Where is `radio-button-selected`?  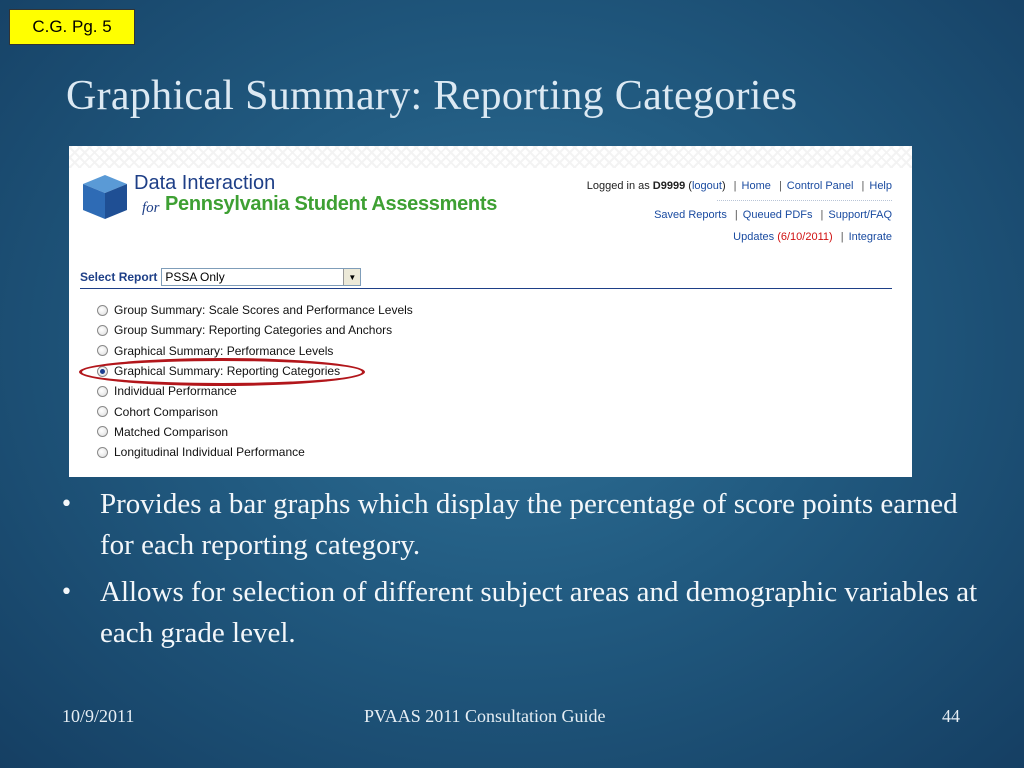
radio-button-selected is located at coordinates (102, 371).